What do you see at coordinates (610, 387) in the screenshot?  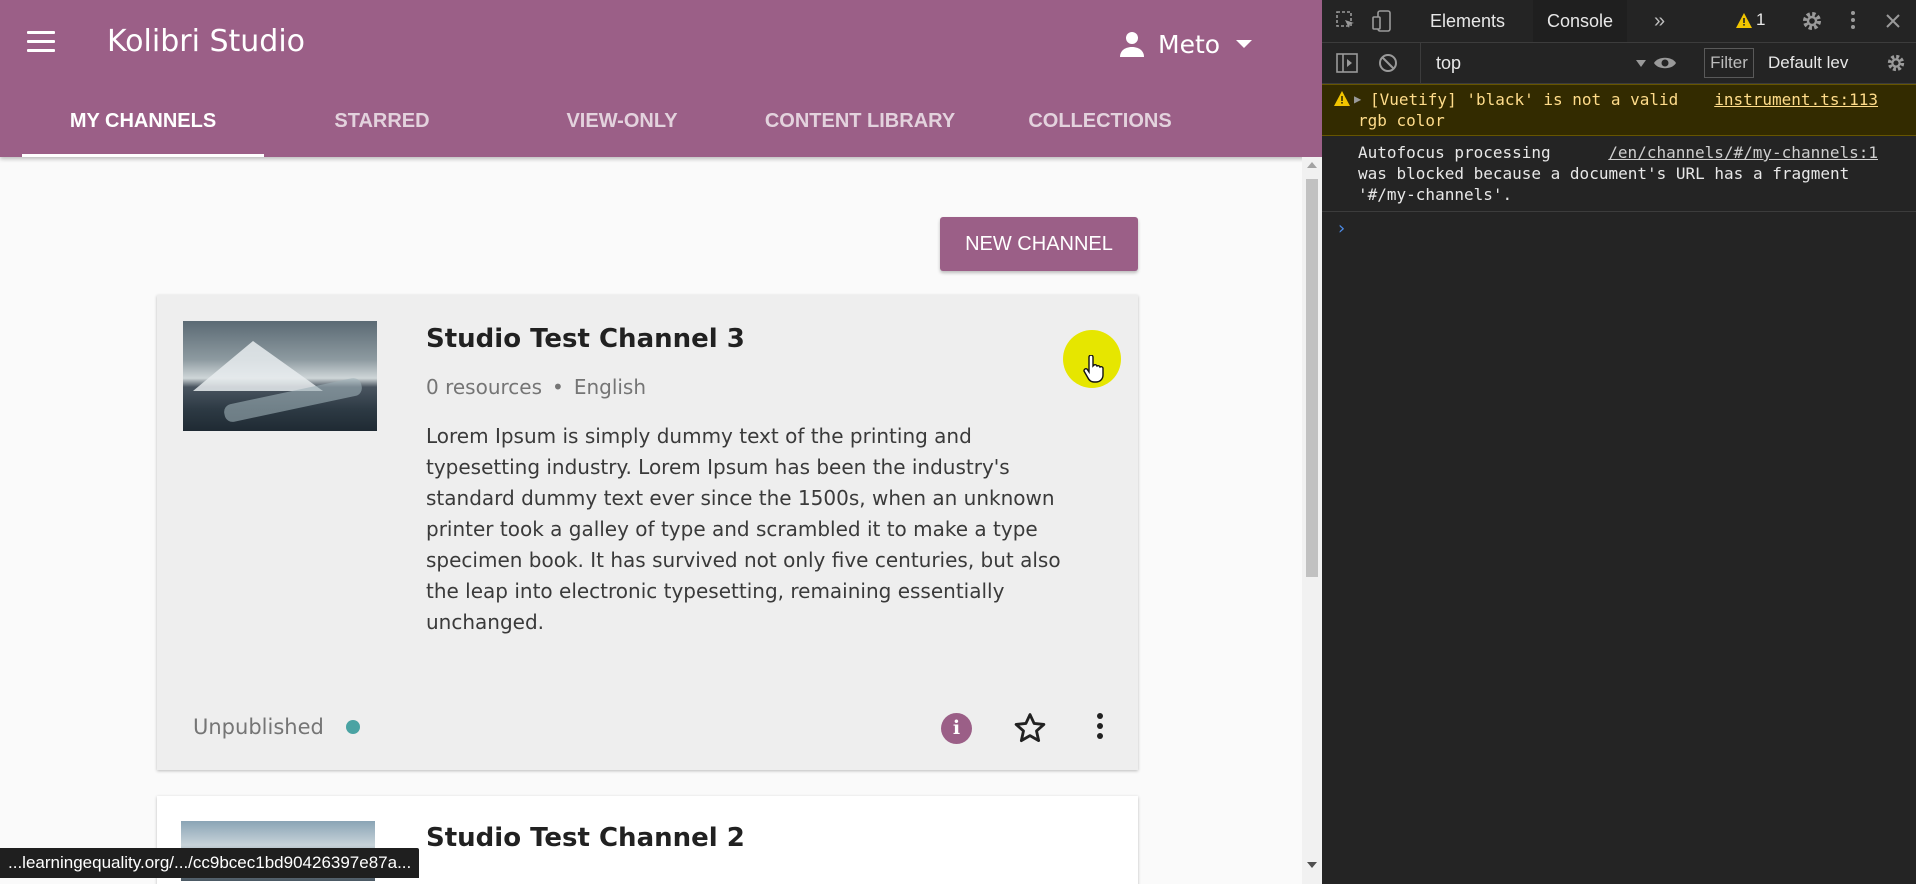 I see `channel-language: English` at bounding box center [610, 387].